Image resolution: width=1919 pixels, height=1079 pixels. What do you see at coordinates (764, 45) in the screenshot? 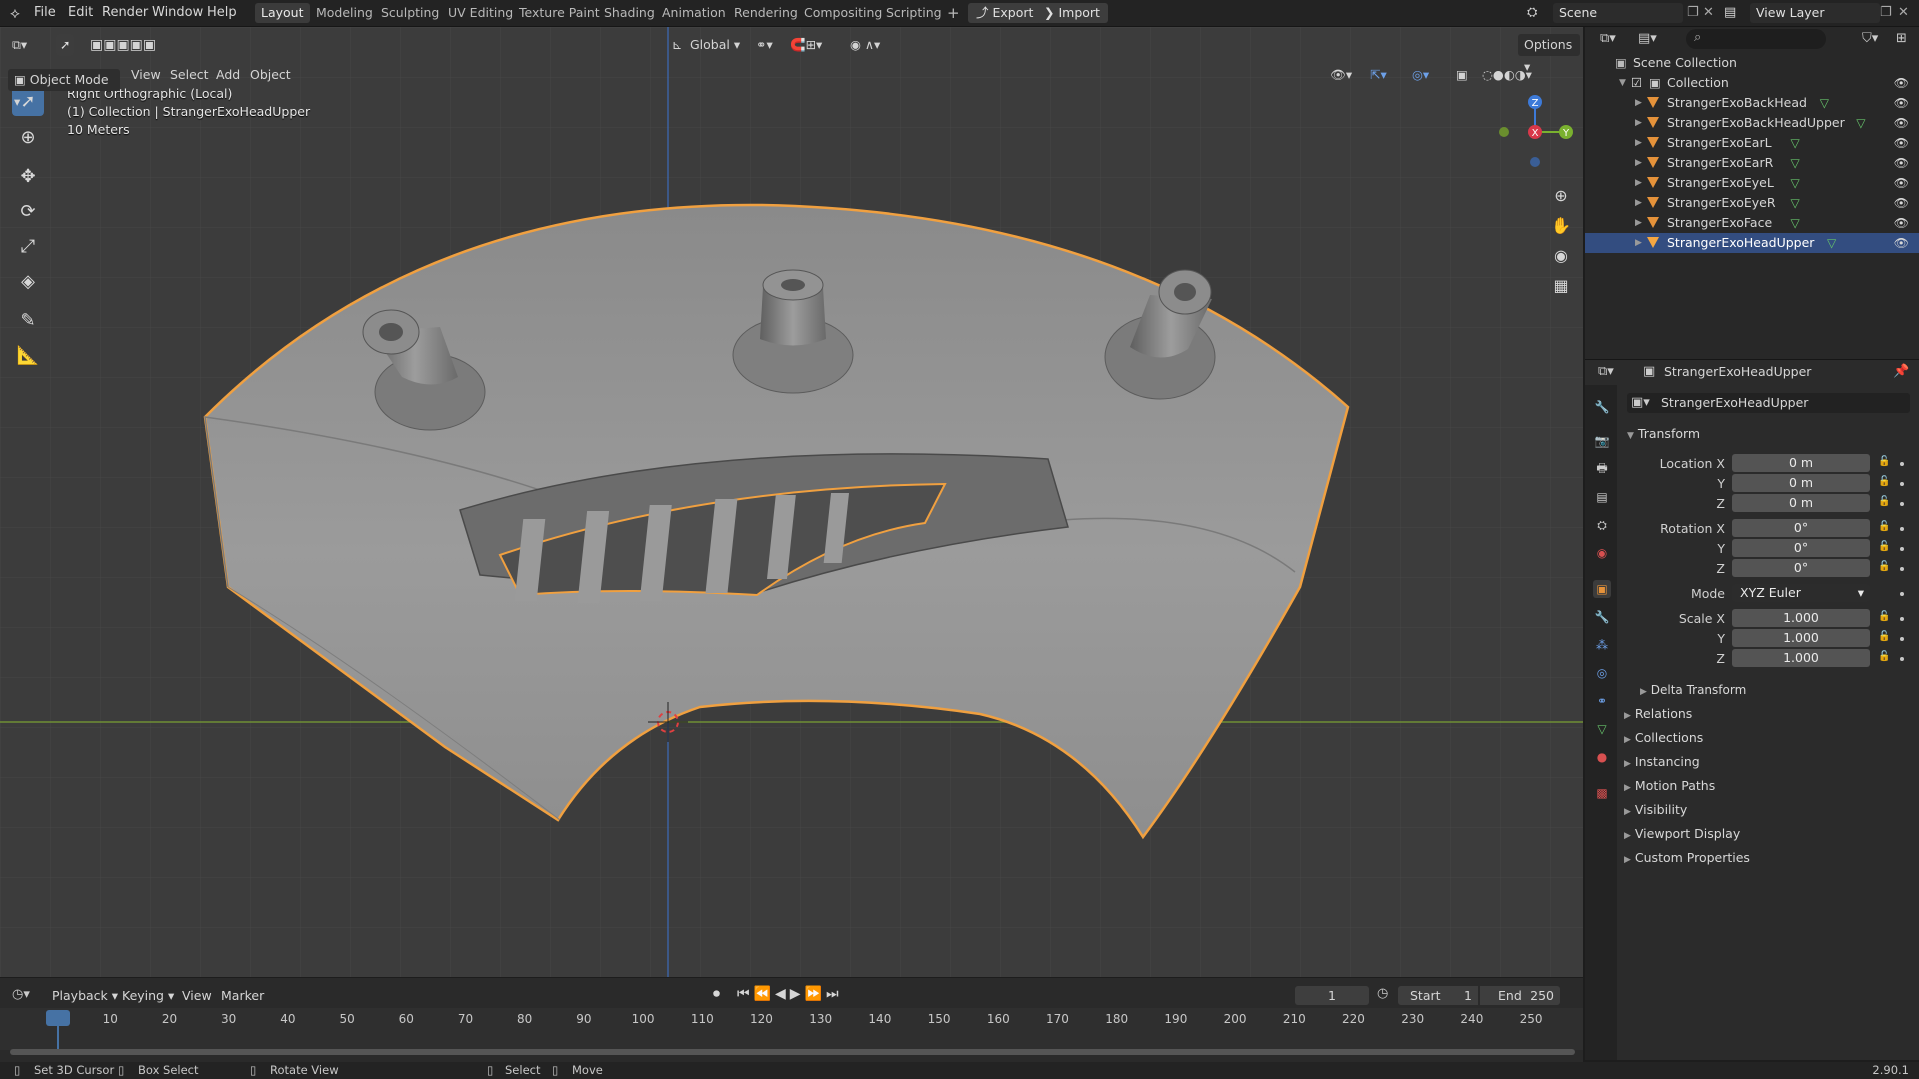
I see `pivot-point-icon: ⚭▾` at bounding box center [764, 45].